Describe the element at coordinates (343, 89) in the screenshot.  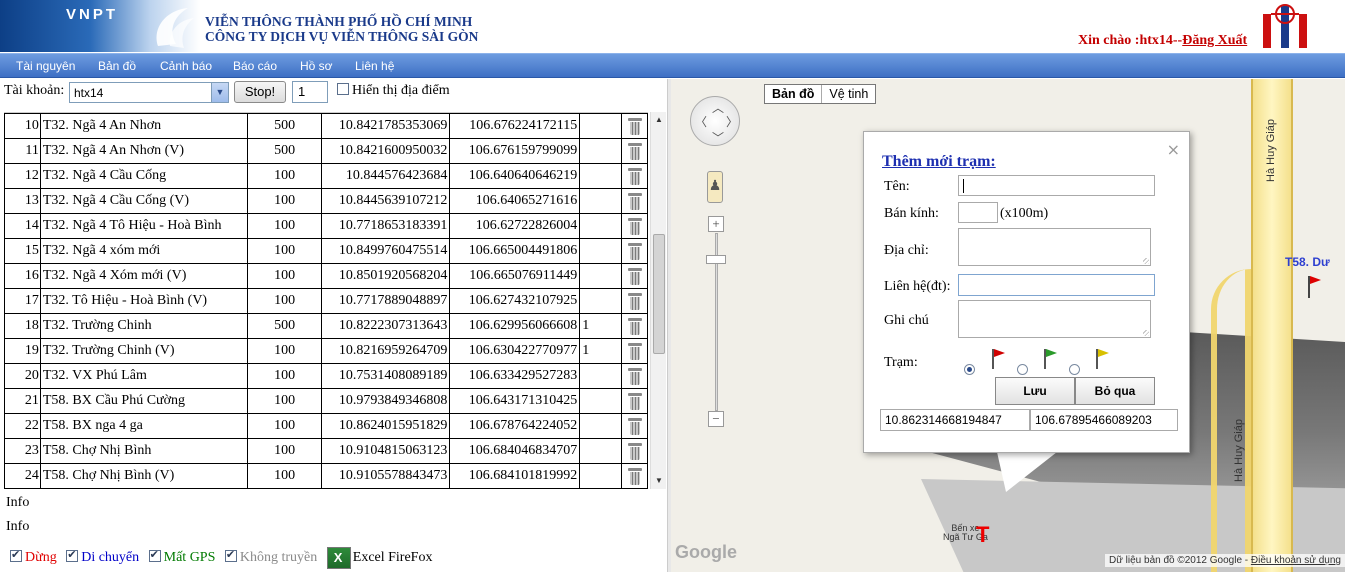
I see `show-places-checkbox` at that location.